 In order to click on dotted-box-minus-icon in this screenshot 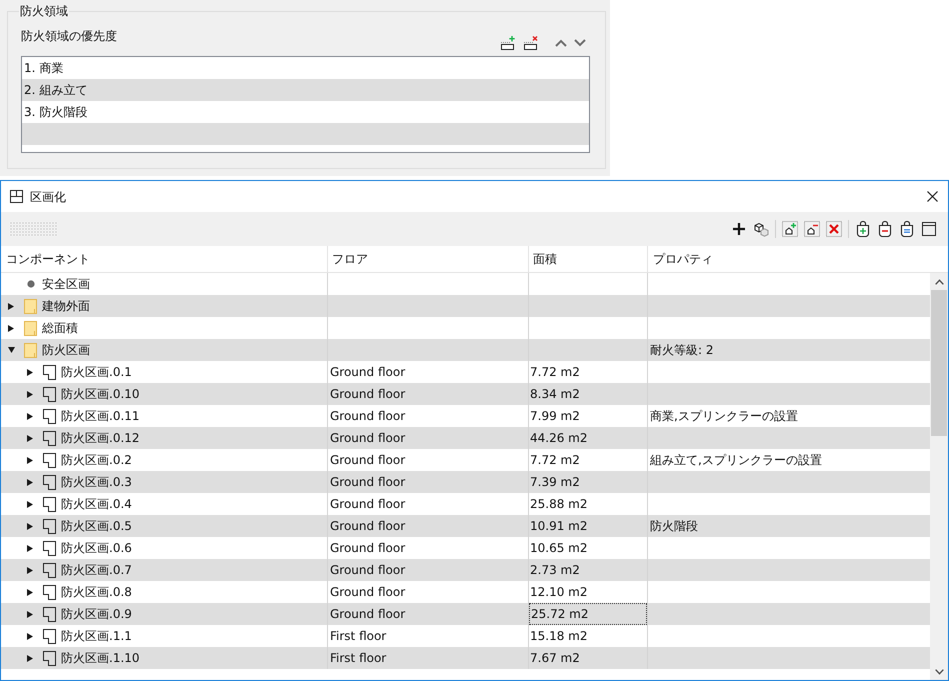, I will do `click(812, 229)`.